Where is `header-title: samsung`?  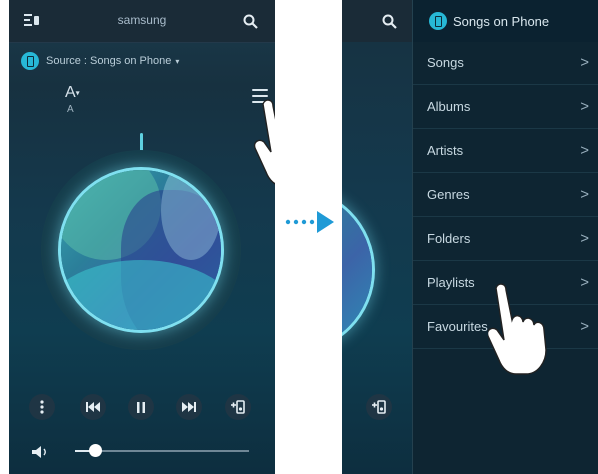 header-title: samsung is located at coordinates (142, 20).